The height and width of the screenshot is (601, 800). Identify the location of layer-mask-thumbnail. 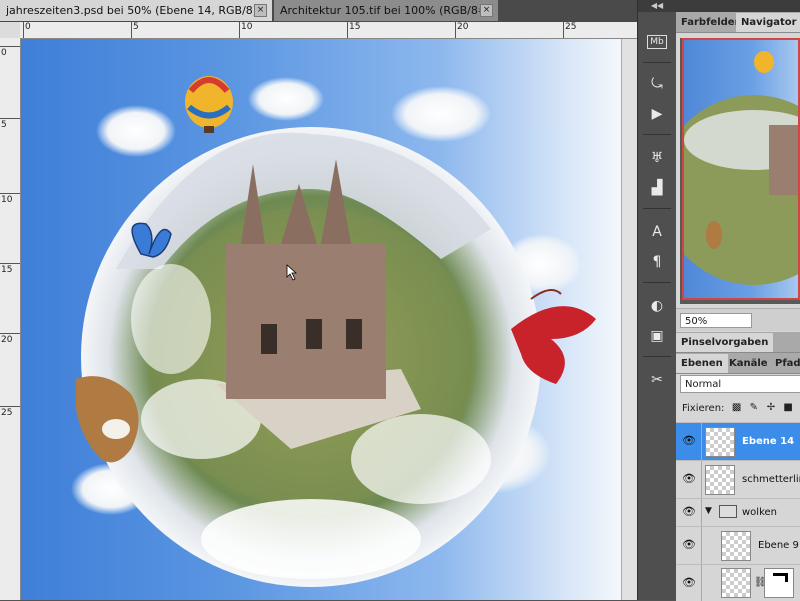
(779, 583).